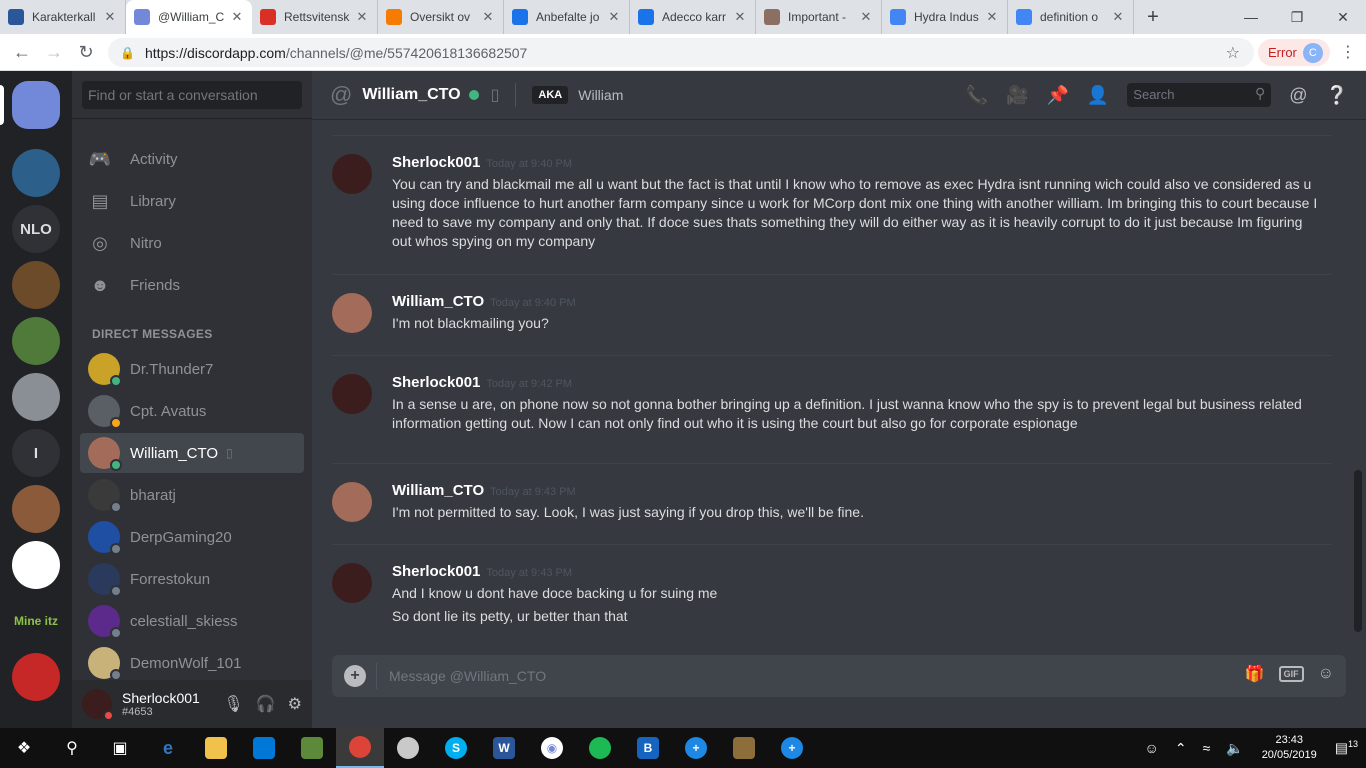  Describe the element at coordinates (1017, 95) in the screenshot. I see `video-call-icon: 🎥` at that location.